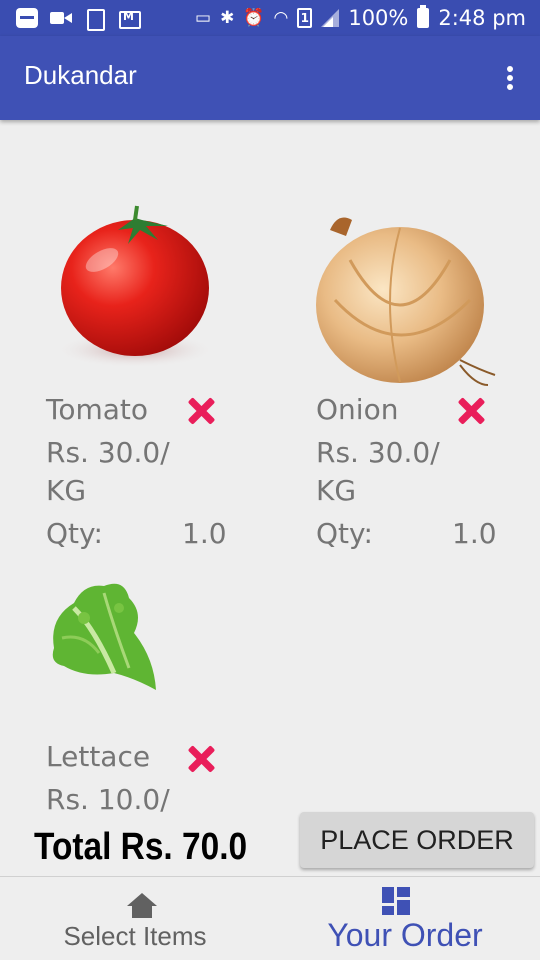 The height and width of the screenshot is (960, 540). Describe the element at coordinates (227, 18) in the screenshot. I see `bluetooth-icon: ✱` at that location.